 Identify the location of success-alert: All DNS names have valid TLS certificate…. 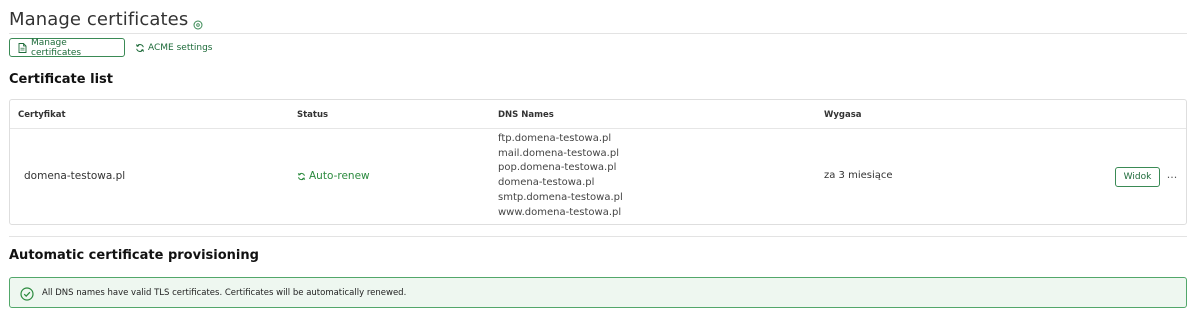
(598, 292).